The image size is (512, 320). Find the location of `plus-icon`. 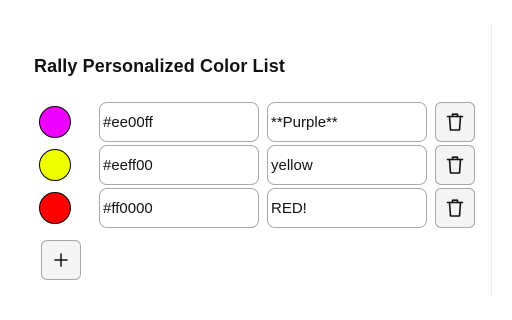

plus-icon is located at coordinates (61, 260).